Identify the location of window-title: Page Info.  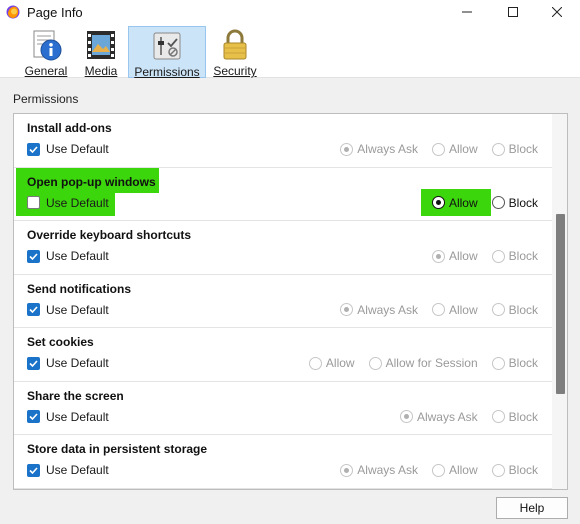
(55, 12).